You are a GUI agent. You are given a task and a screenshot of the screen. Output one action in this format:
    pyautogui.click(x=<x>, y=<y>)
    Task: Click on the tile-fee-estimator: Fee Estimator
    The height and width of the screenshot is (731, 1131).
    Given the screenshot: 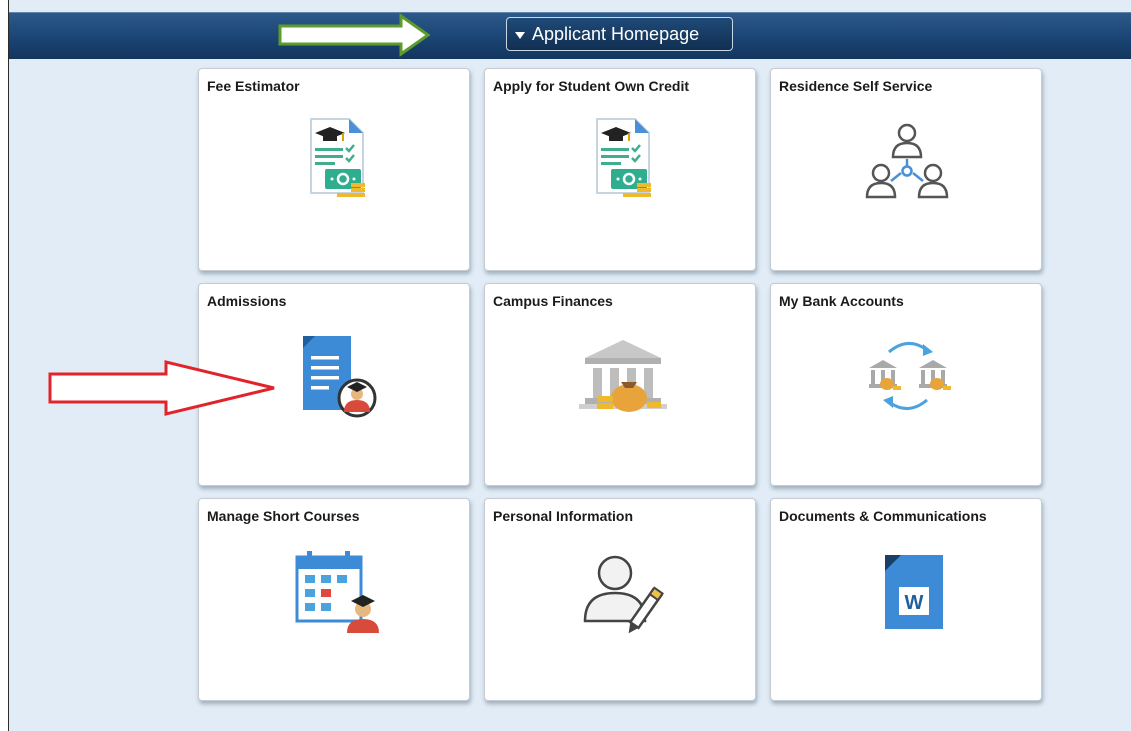 What is the action you would take?
    pyautogui.click(x=334, y=169)
    